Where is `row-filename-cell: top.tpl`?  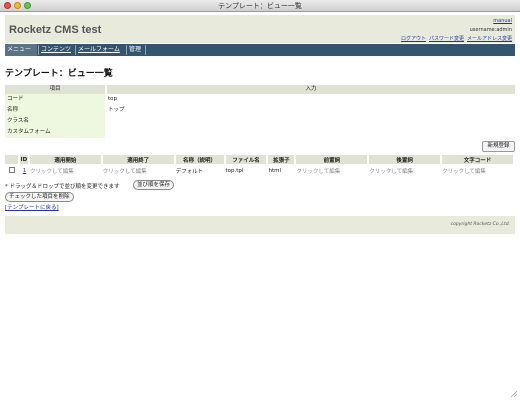
row-filename-cell: top.tpl is located at coordinates (246, 170).